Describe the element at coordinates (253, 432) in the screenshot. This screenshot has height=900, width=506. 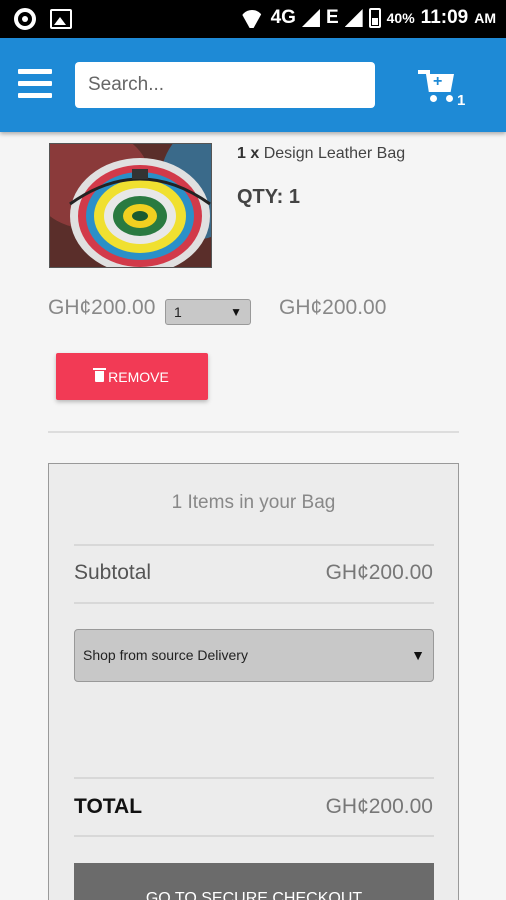
I see `divider` at that location.